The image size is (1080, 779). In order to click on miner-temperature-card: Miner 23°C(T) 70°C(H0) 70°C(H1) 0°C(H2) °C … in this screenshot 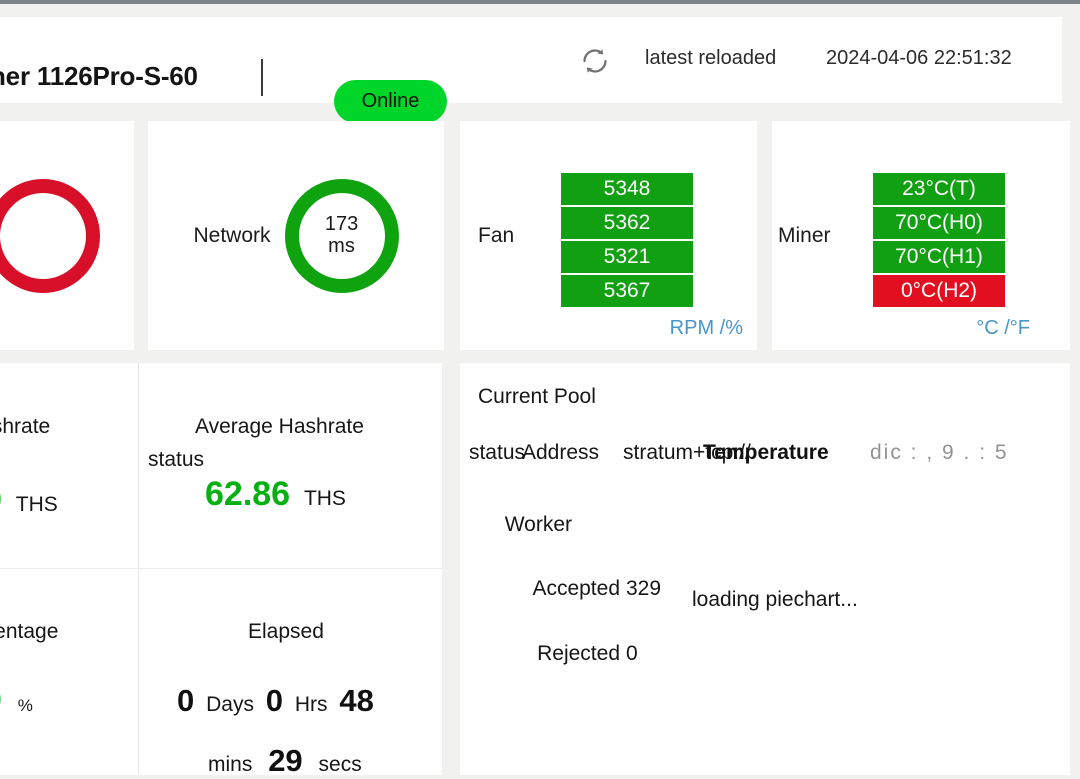, I will do `click(921, 235)`.